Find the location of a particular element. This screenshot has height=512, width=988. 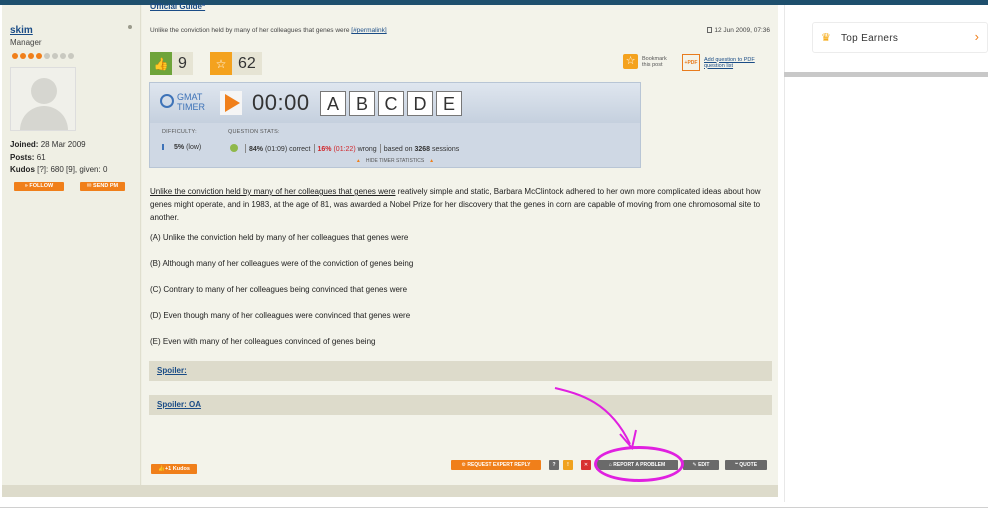

spoiler-oa-box: Spoiler: OA is located at coordinates (460, 405).